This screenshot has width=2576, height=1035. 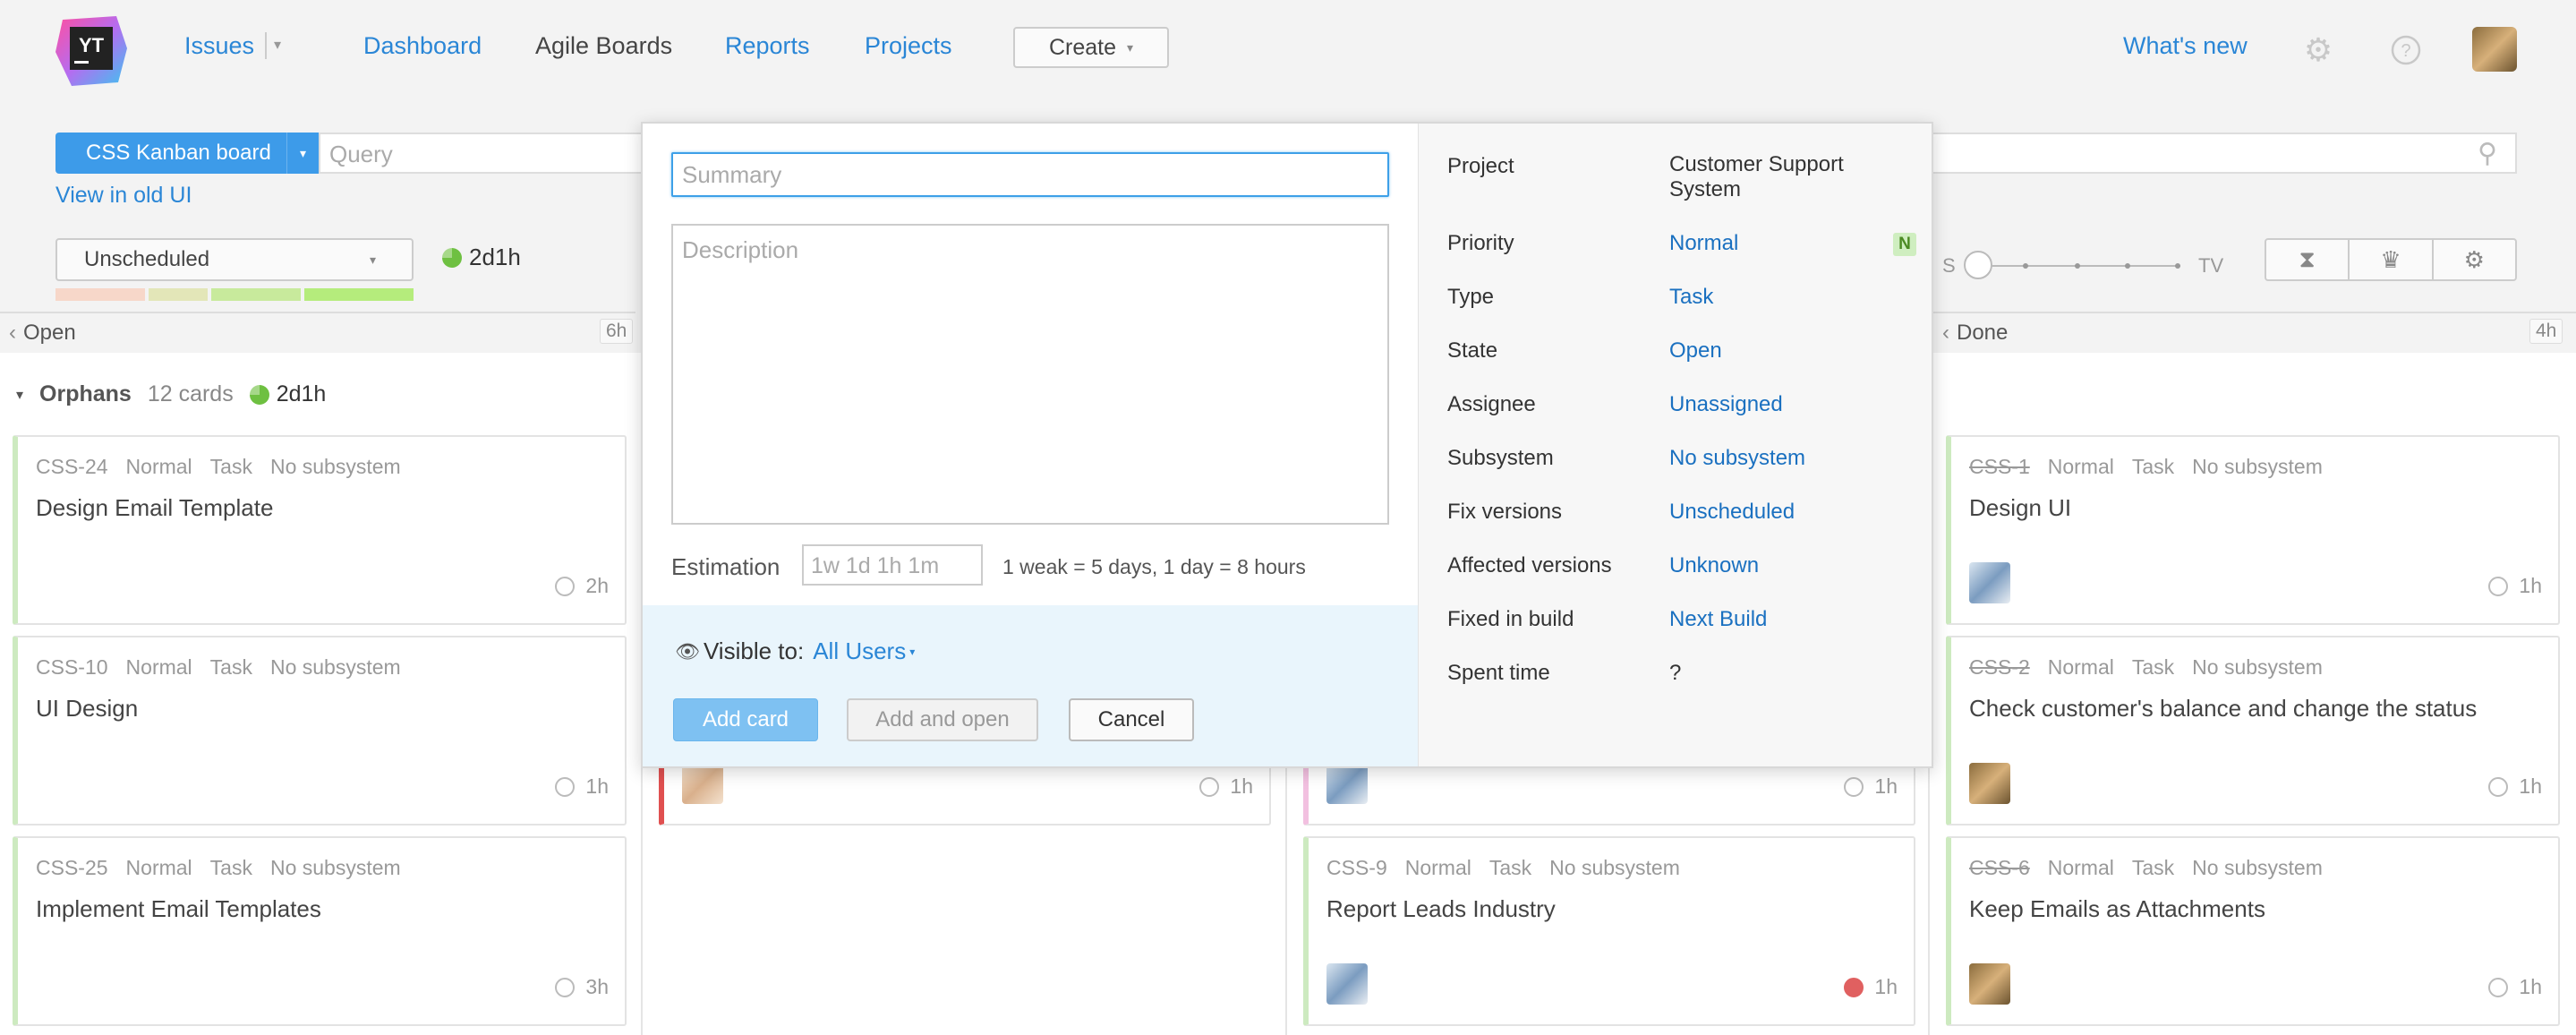 What do you see at coordinates (123, 196) in the screenshot?
I see `old-ui-link: View in old UI` at bounding box center [123, 196].